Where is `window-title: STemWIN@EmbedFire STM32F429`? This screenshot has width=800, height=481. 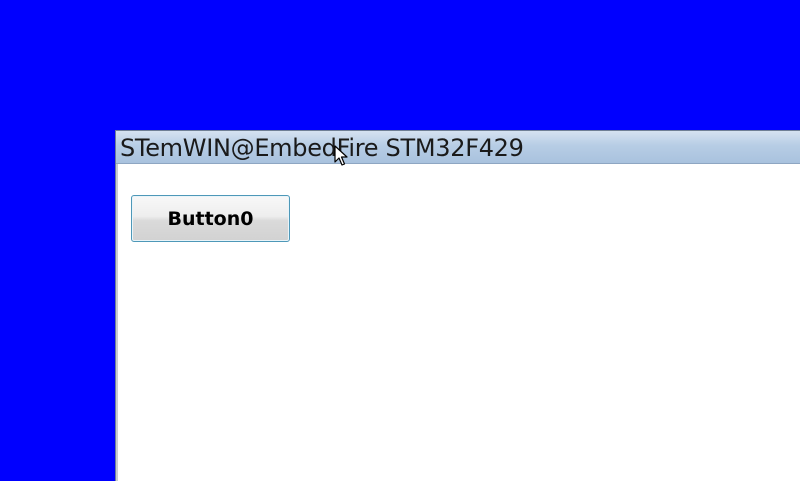
window-title: STemWIN@EmbedFire STM32F429 is located at coordinates (322, 148).